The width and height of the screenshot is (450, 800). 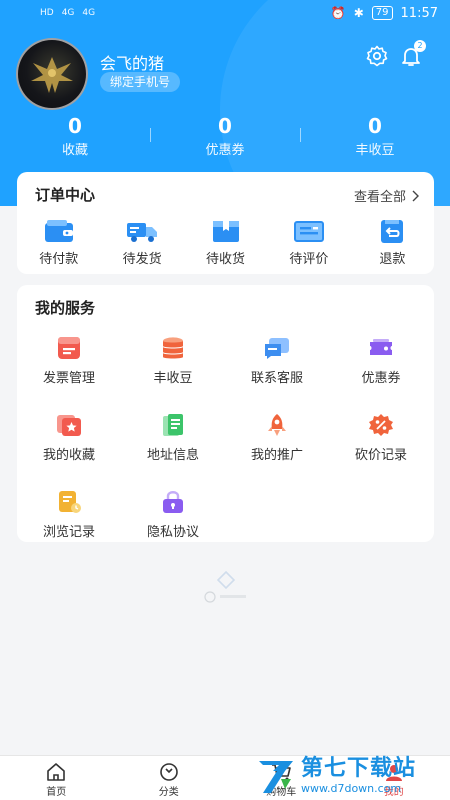 I want to click on stat-label: 优惠券, so click(x=225, y=150).